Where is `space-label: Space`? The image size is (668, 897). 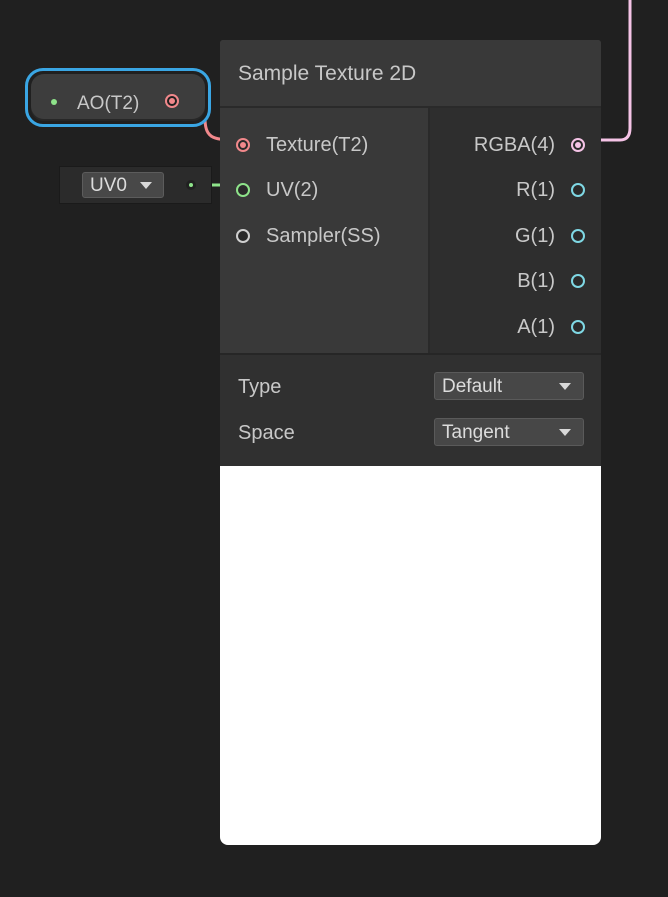 space-label: Space is located at coordinates (266, 433).